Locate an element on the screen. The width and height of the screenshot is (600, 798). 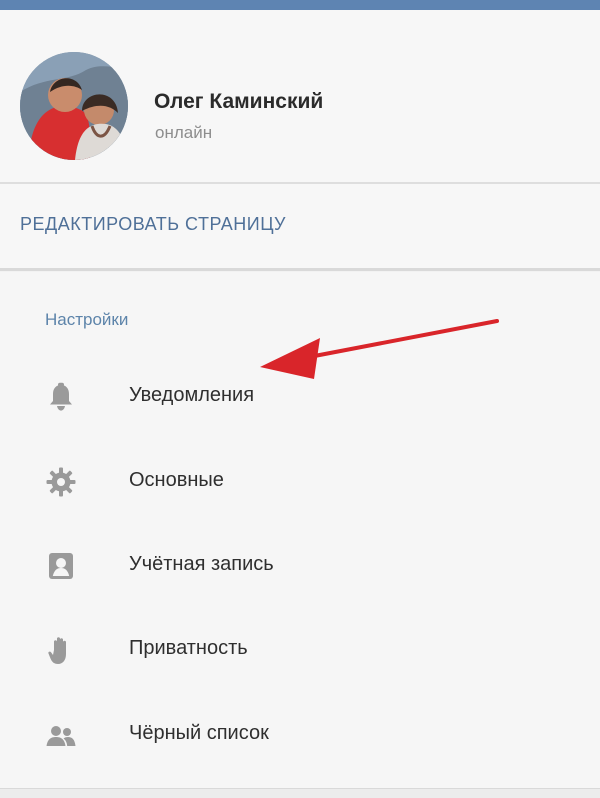
settings-item-general: Основные is located at coordinates (300, 481).